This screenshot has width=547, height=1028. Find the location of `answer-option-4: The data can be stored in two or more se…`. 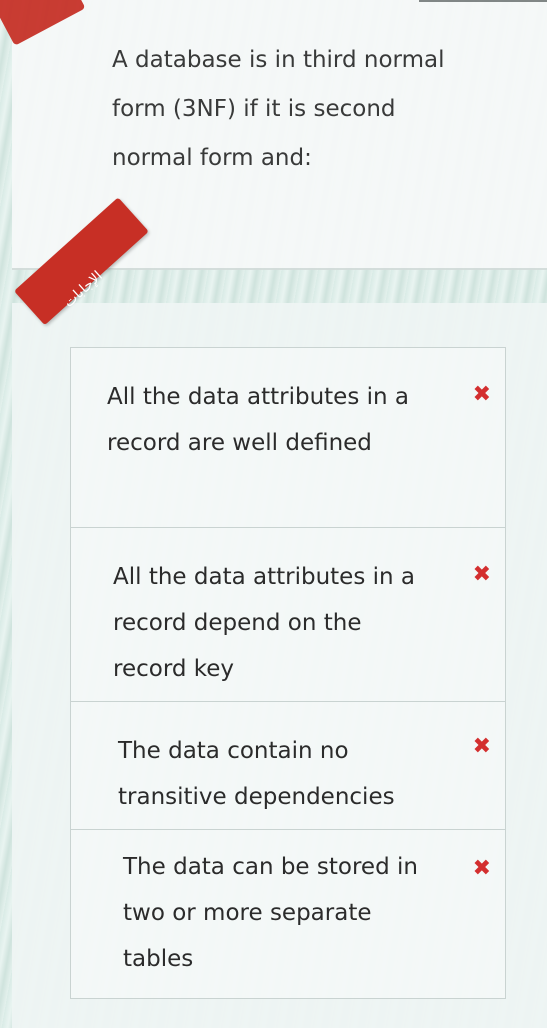

answer-option-4: The data can be stored in two or more se… is located at coordinates (288, 914).